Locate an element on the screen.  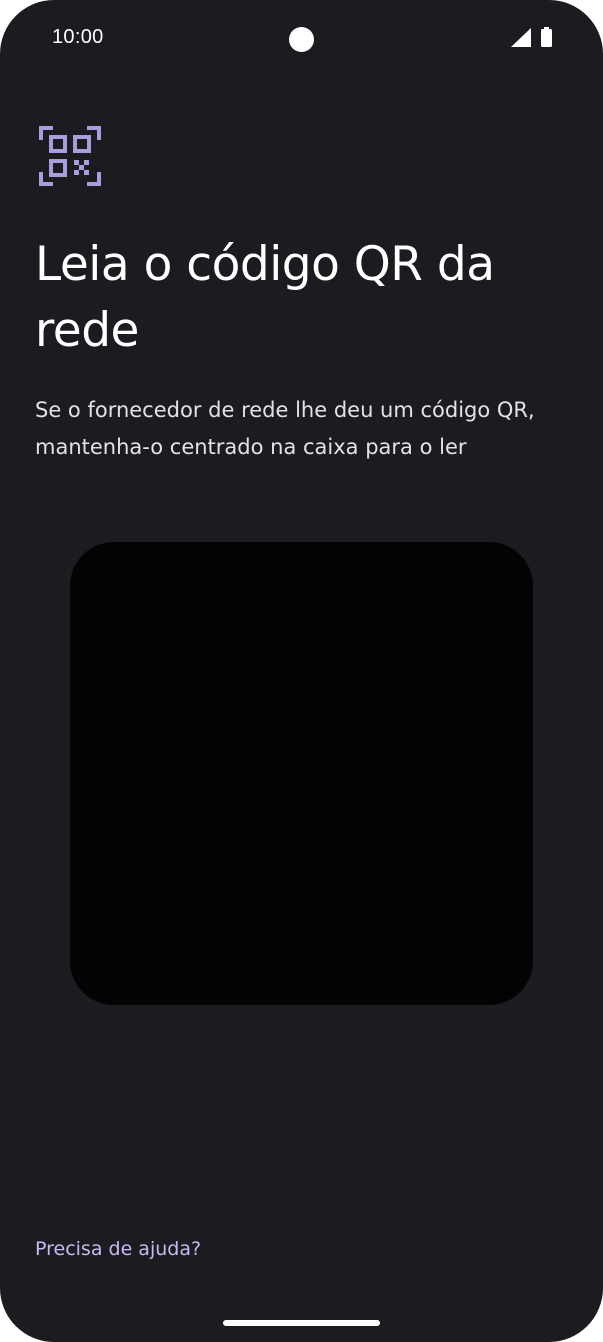
battery-icon is located at coordinates (546, 37).